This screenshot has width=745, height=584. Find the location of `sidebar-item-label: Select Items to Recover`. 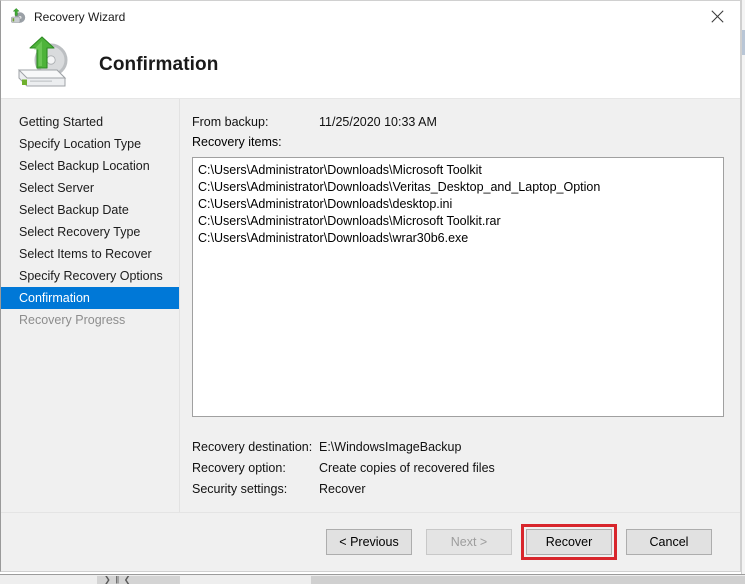

sidebar-item-label: Select Items to Recover is located at coordinates (85, 254).